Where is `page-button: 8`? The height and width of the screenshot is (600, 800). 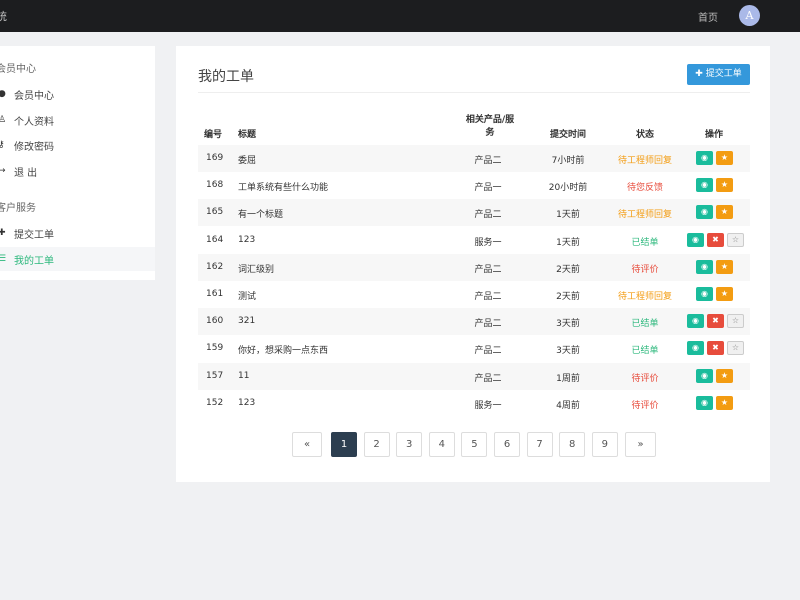
page-button: 8 is located at coordinates (572, 444).